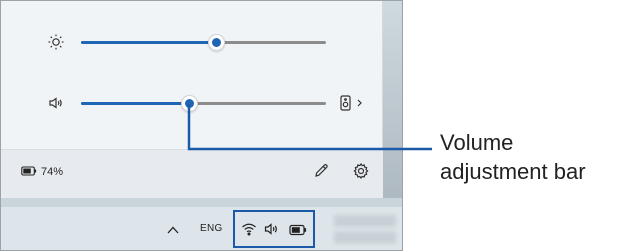 The image size is (644, 251). Describe the element at coordinates (52, 172) in the screenshot. I see `battery-percent: 74%` at that location.